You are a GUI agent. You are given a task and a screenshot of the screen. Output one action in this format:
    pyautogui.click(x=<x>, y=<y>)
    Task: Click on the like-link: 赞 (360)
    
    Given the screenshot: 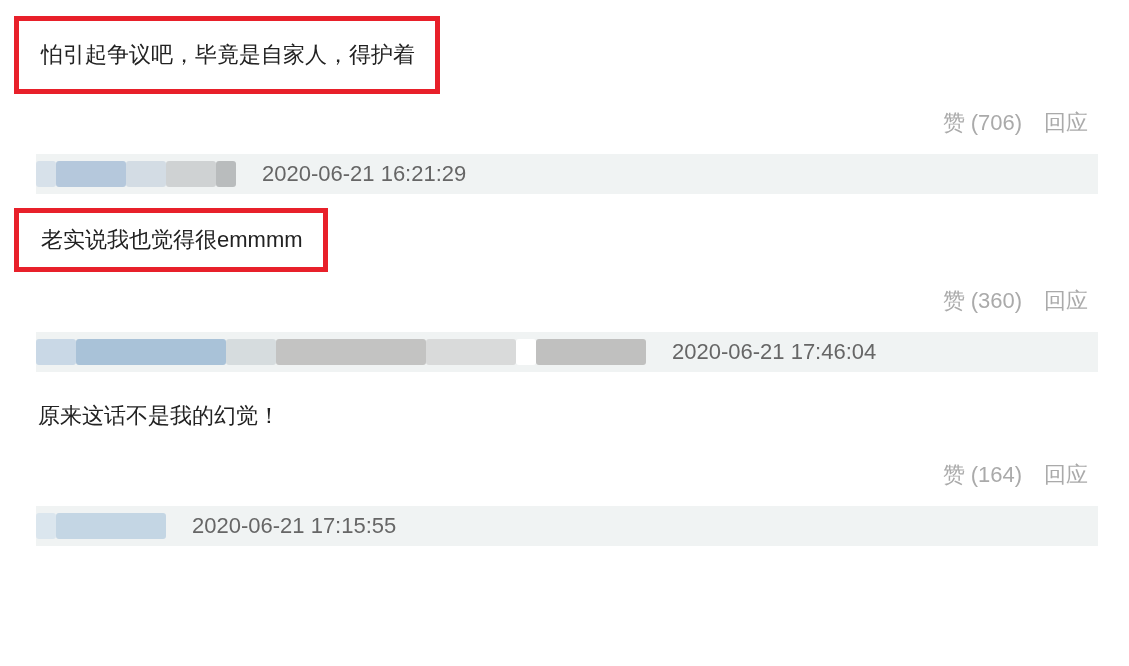 What is the action you would take?
    pyautogui.click(x=982, y=301)
    